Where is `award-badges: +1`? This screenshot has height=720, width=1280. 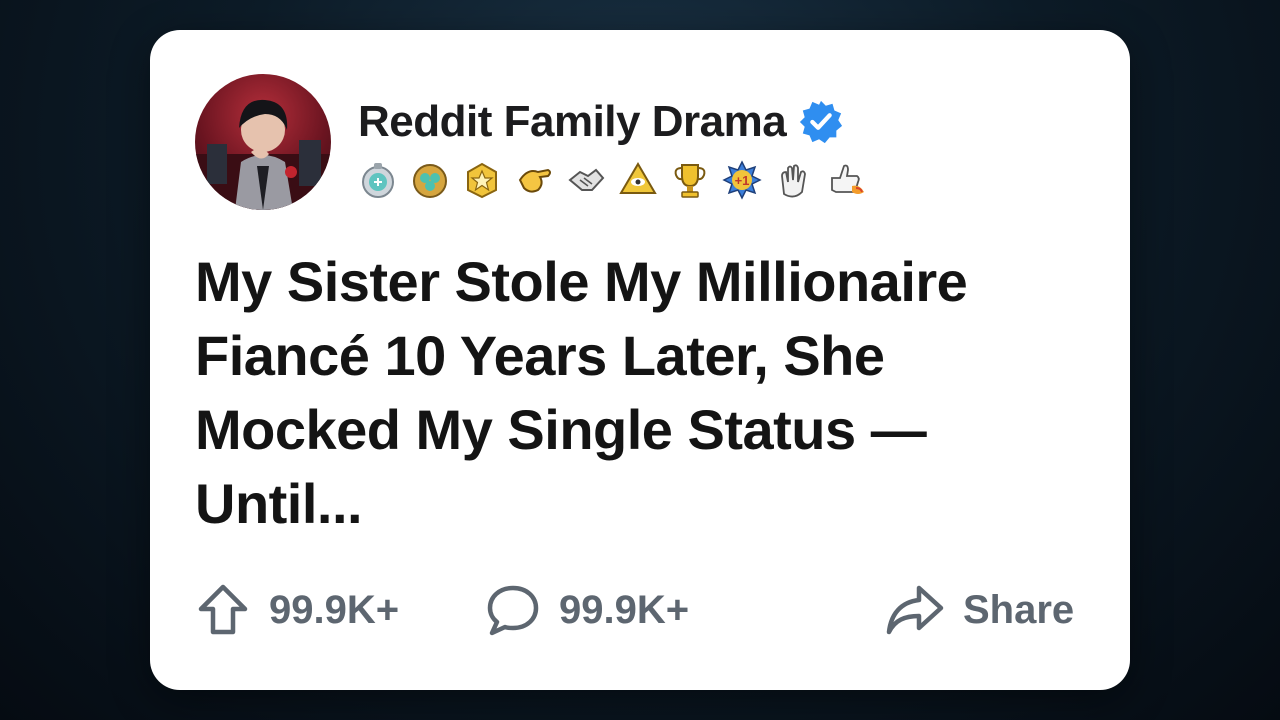
award-badges: +1 is located at coordinates (612, 180).